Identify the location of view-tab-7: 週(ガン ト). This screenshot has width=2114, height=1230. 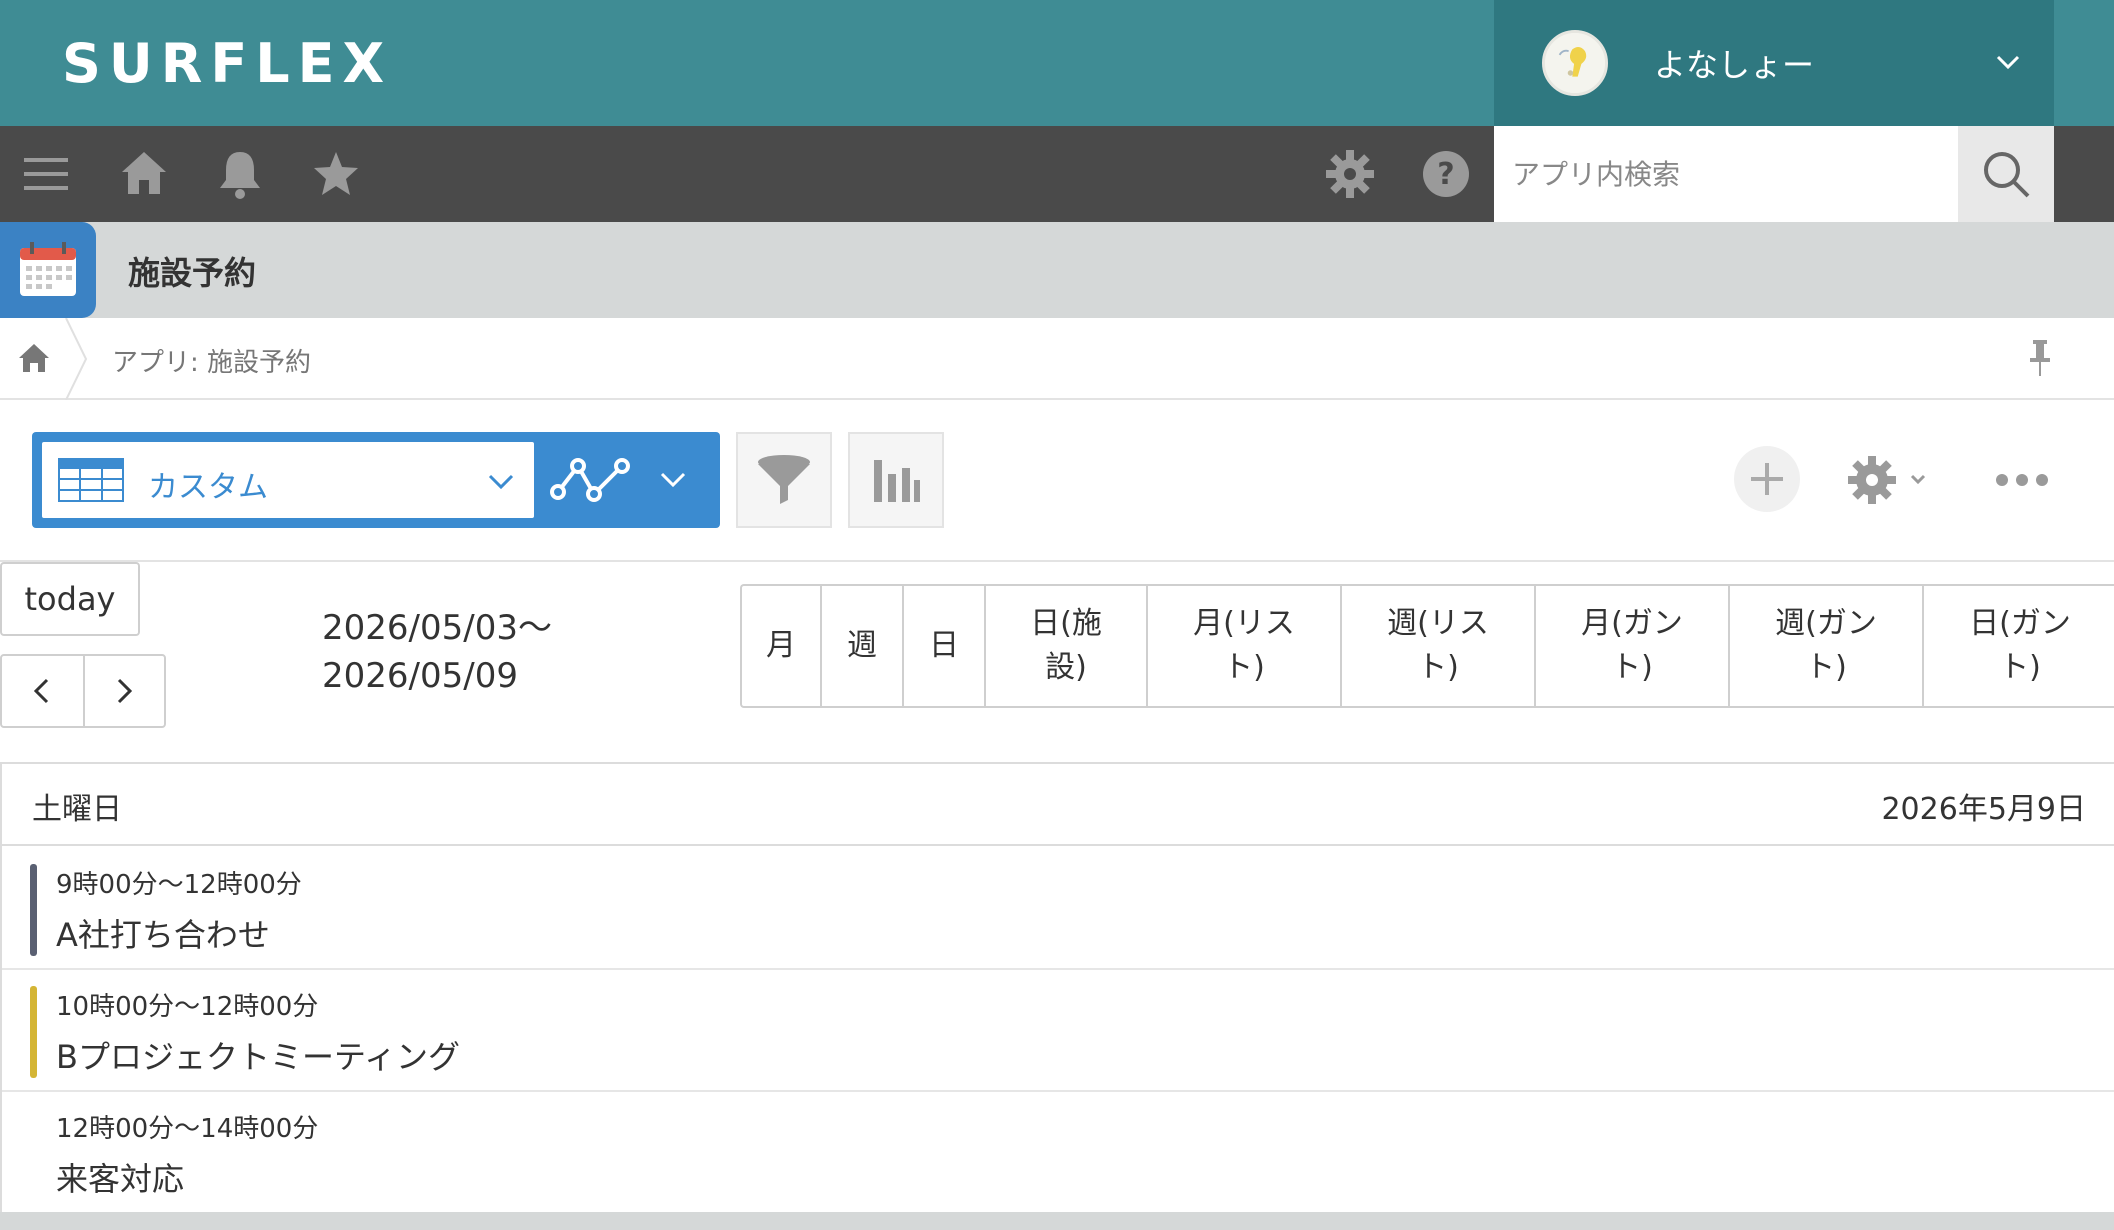
(1827, 646).